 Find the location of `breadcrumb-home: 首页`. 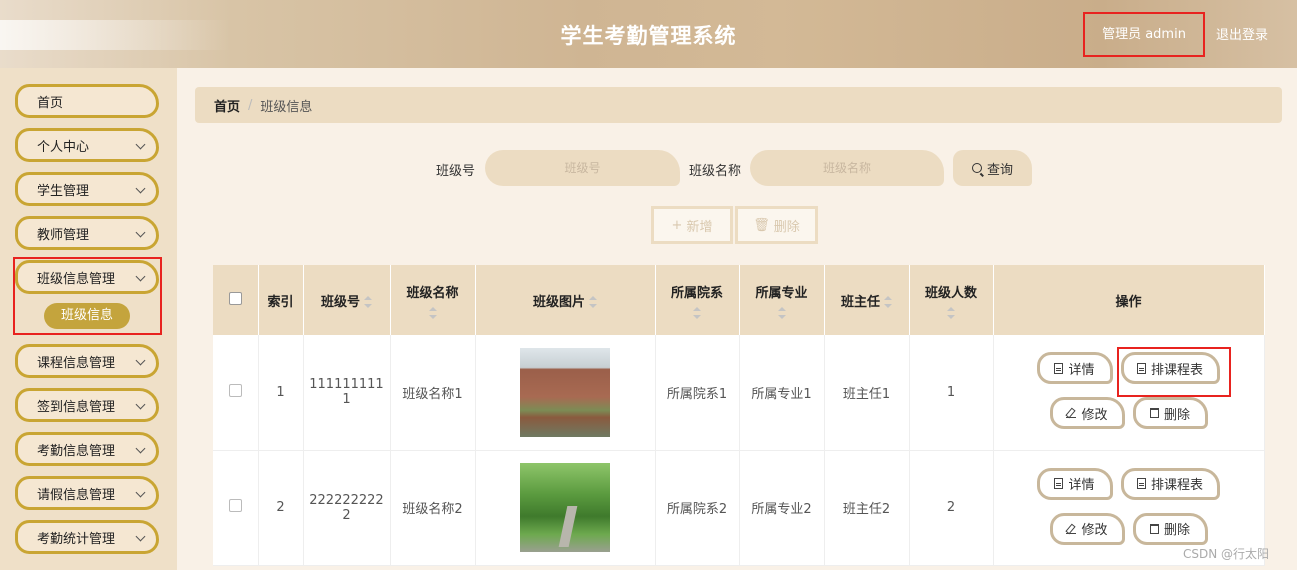

breadcrumb-home: 首页 is located at coordinates (227, 105).